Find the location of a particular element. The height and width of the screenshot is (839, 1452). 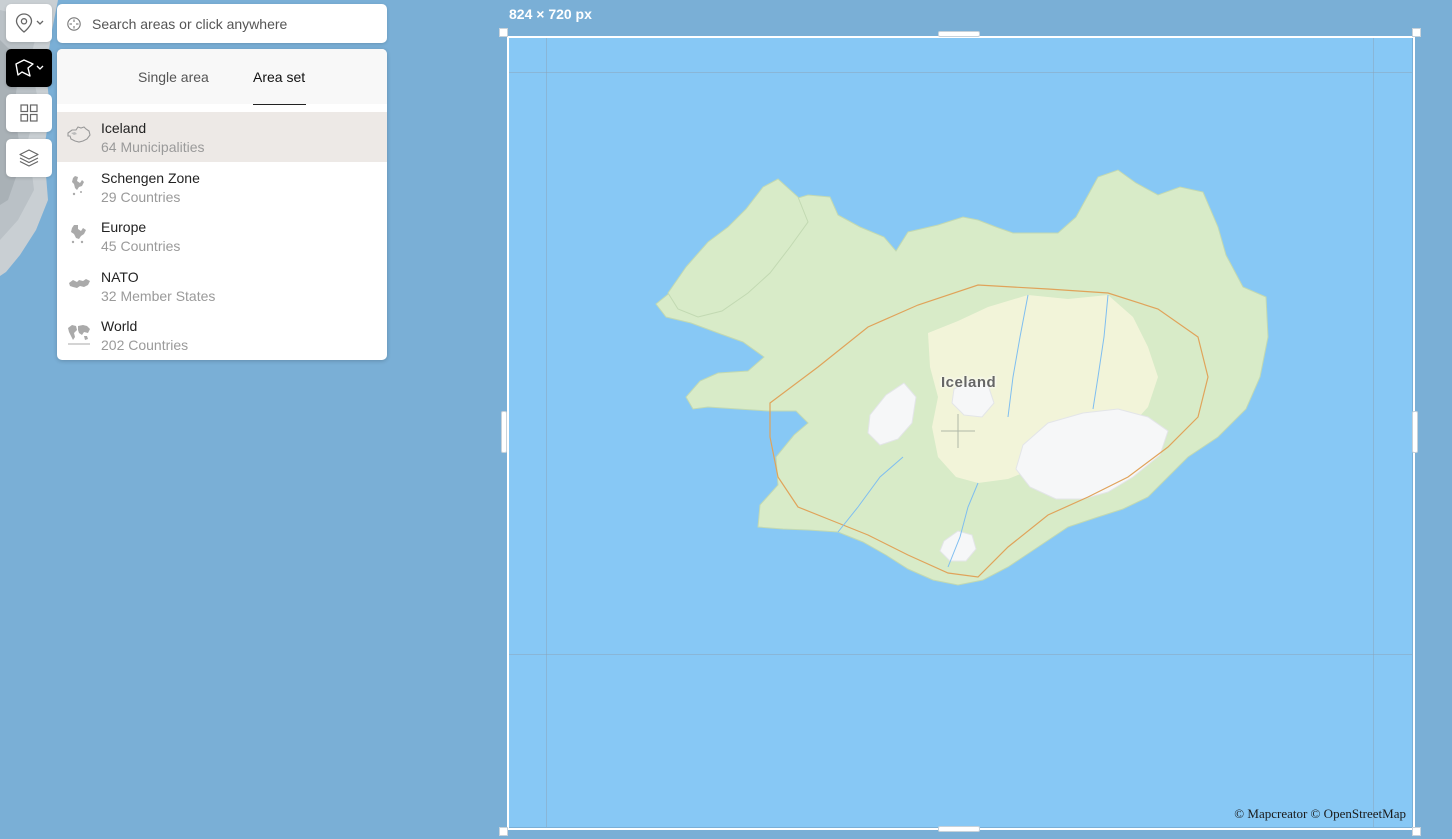

europe-shape-icon is located at coordinates (78, 234).